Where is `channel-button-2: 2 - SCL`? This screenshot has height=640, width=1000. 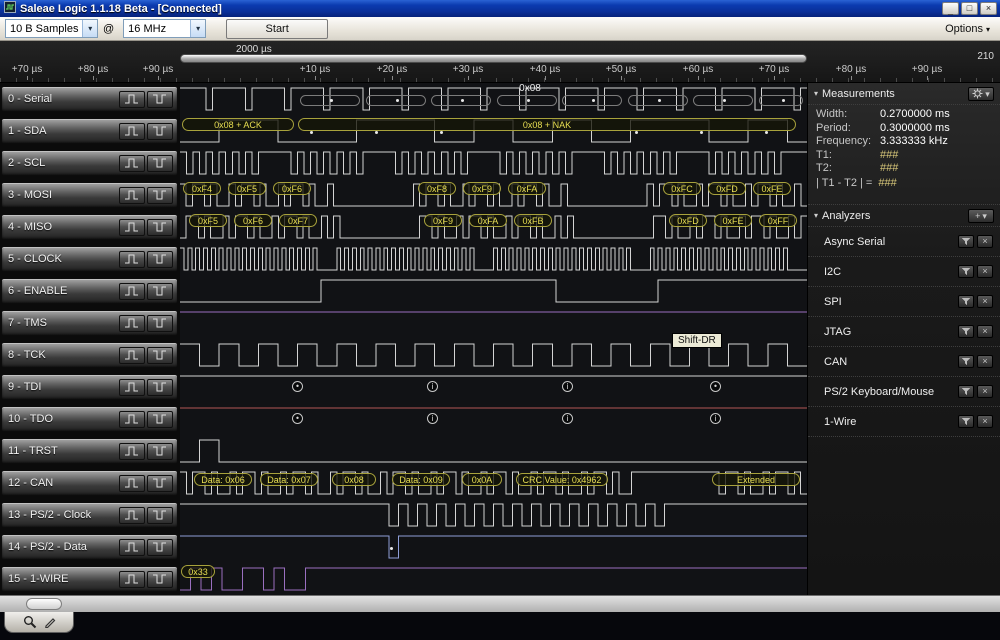 channel-button-2: 2 - SCL is located at coordinates (89, 163).